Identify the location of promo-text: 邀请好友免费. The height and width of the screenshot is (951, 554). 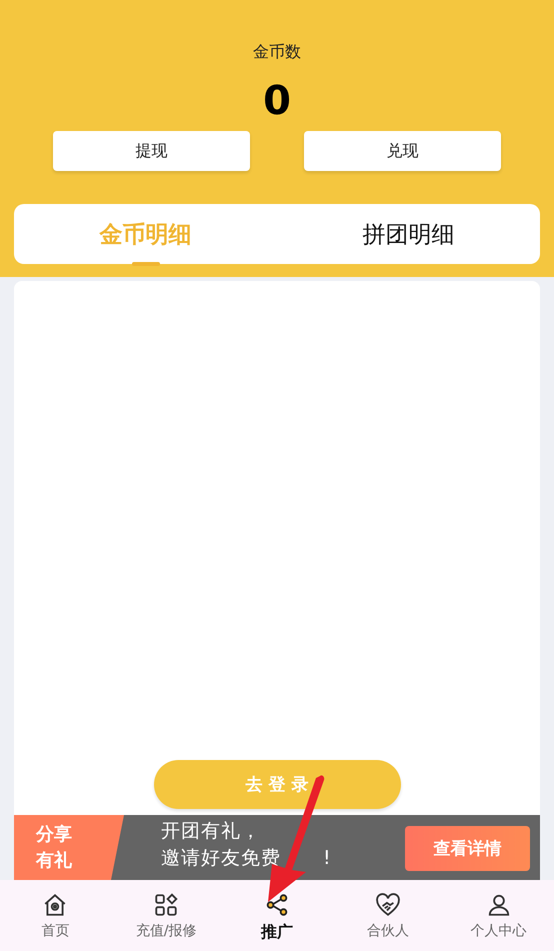
(221, 858).